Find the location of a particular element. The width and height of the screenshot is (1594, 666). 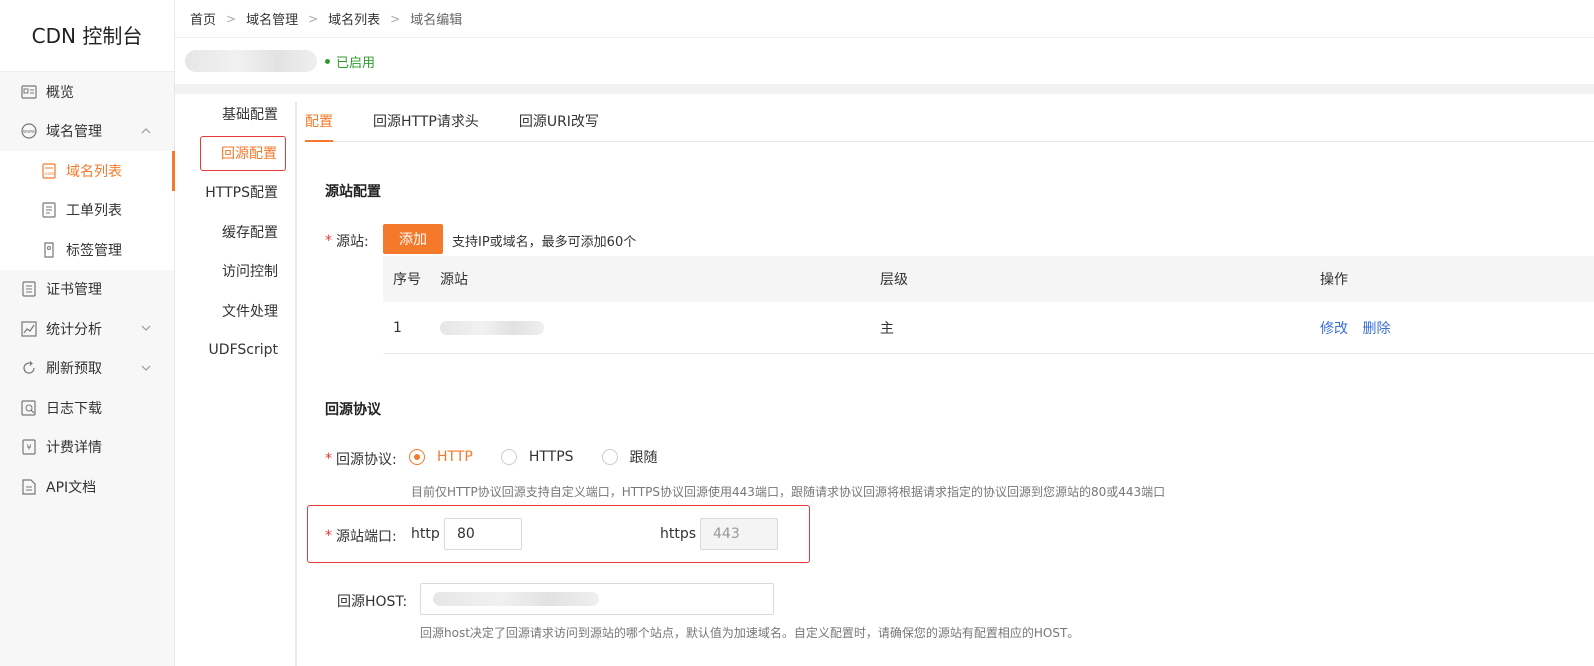

https-port-label: https is located at coordinates (678, 534).